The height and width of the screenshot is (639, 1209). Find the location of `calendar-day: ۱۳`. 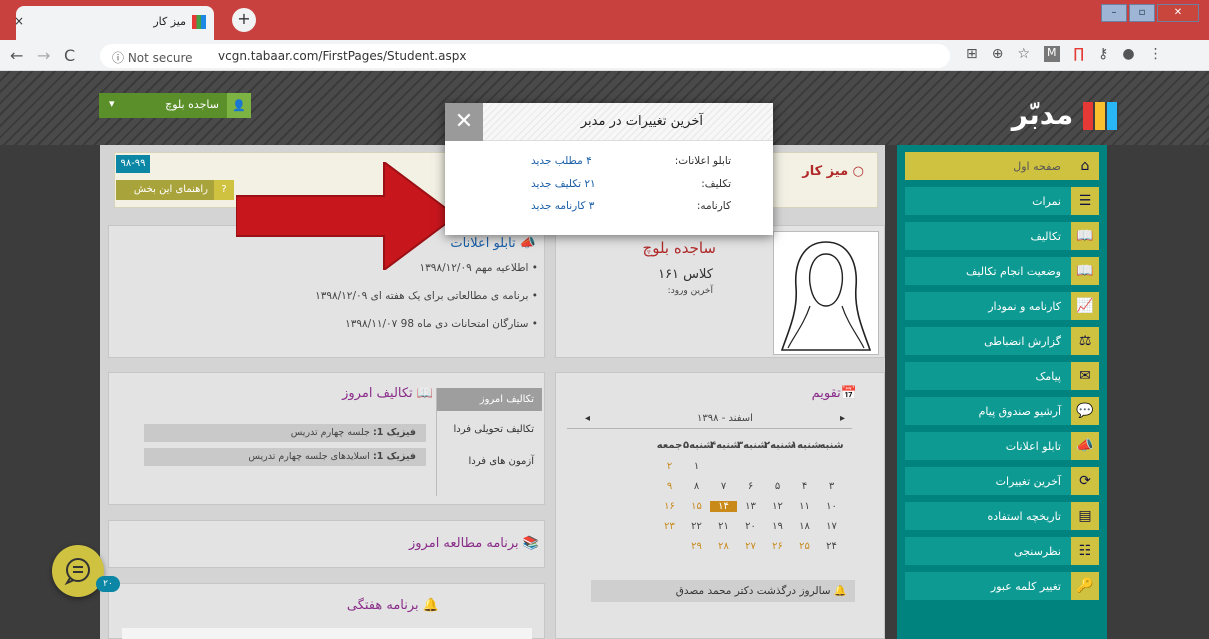

calendar-day: ۱۳ is located at coordinates (750, 506).